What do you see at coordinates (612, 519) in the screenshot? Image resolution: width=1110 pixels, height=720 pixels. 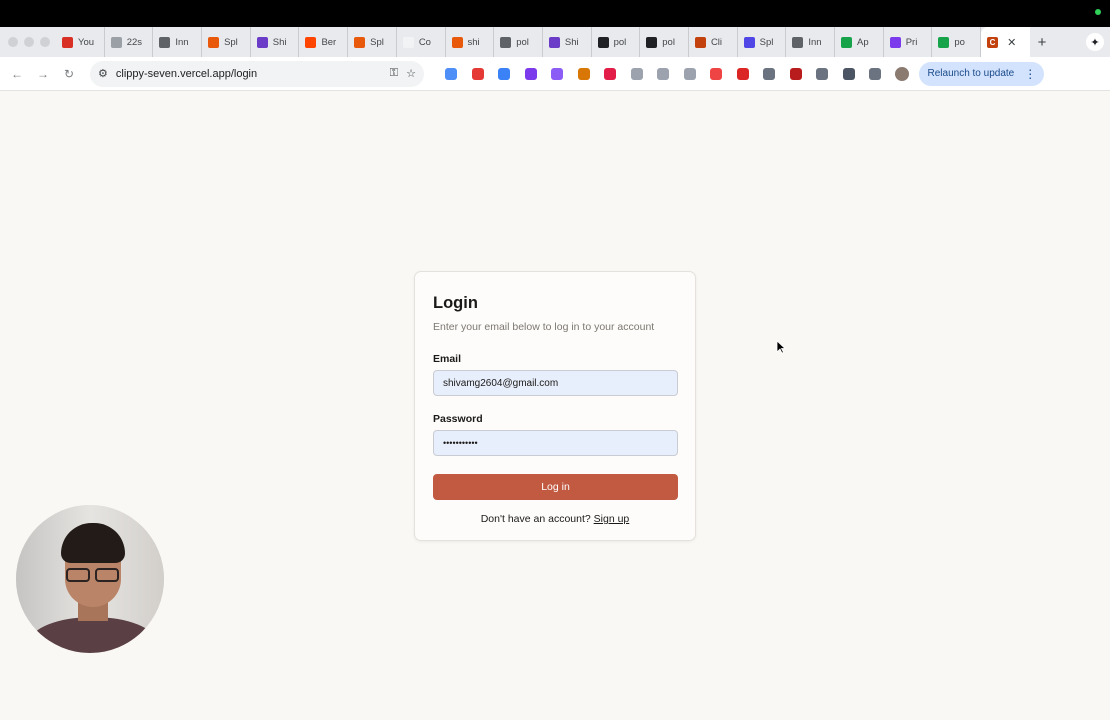 I see `signup-link: Sign up` at bounding box center [612, 519].